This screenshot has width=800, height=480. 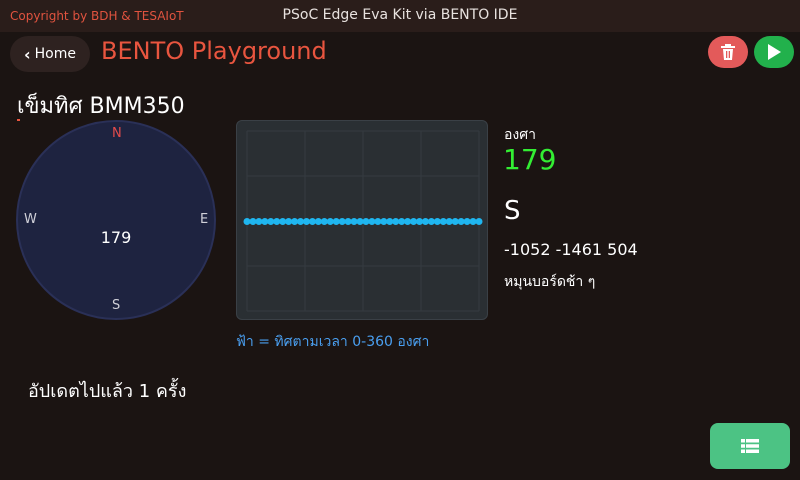 I want to click on degree-value: 179, so click(x=530, y=159).